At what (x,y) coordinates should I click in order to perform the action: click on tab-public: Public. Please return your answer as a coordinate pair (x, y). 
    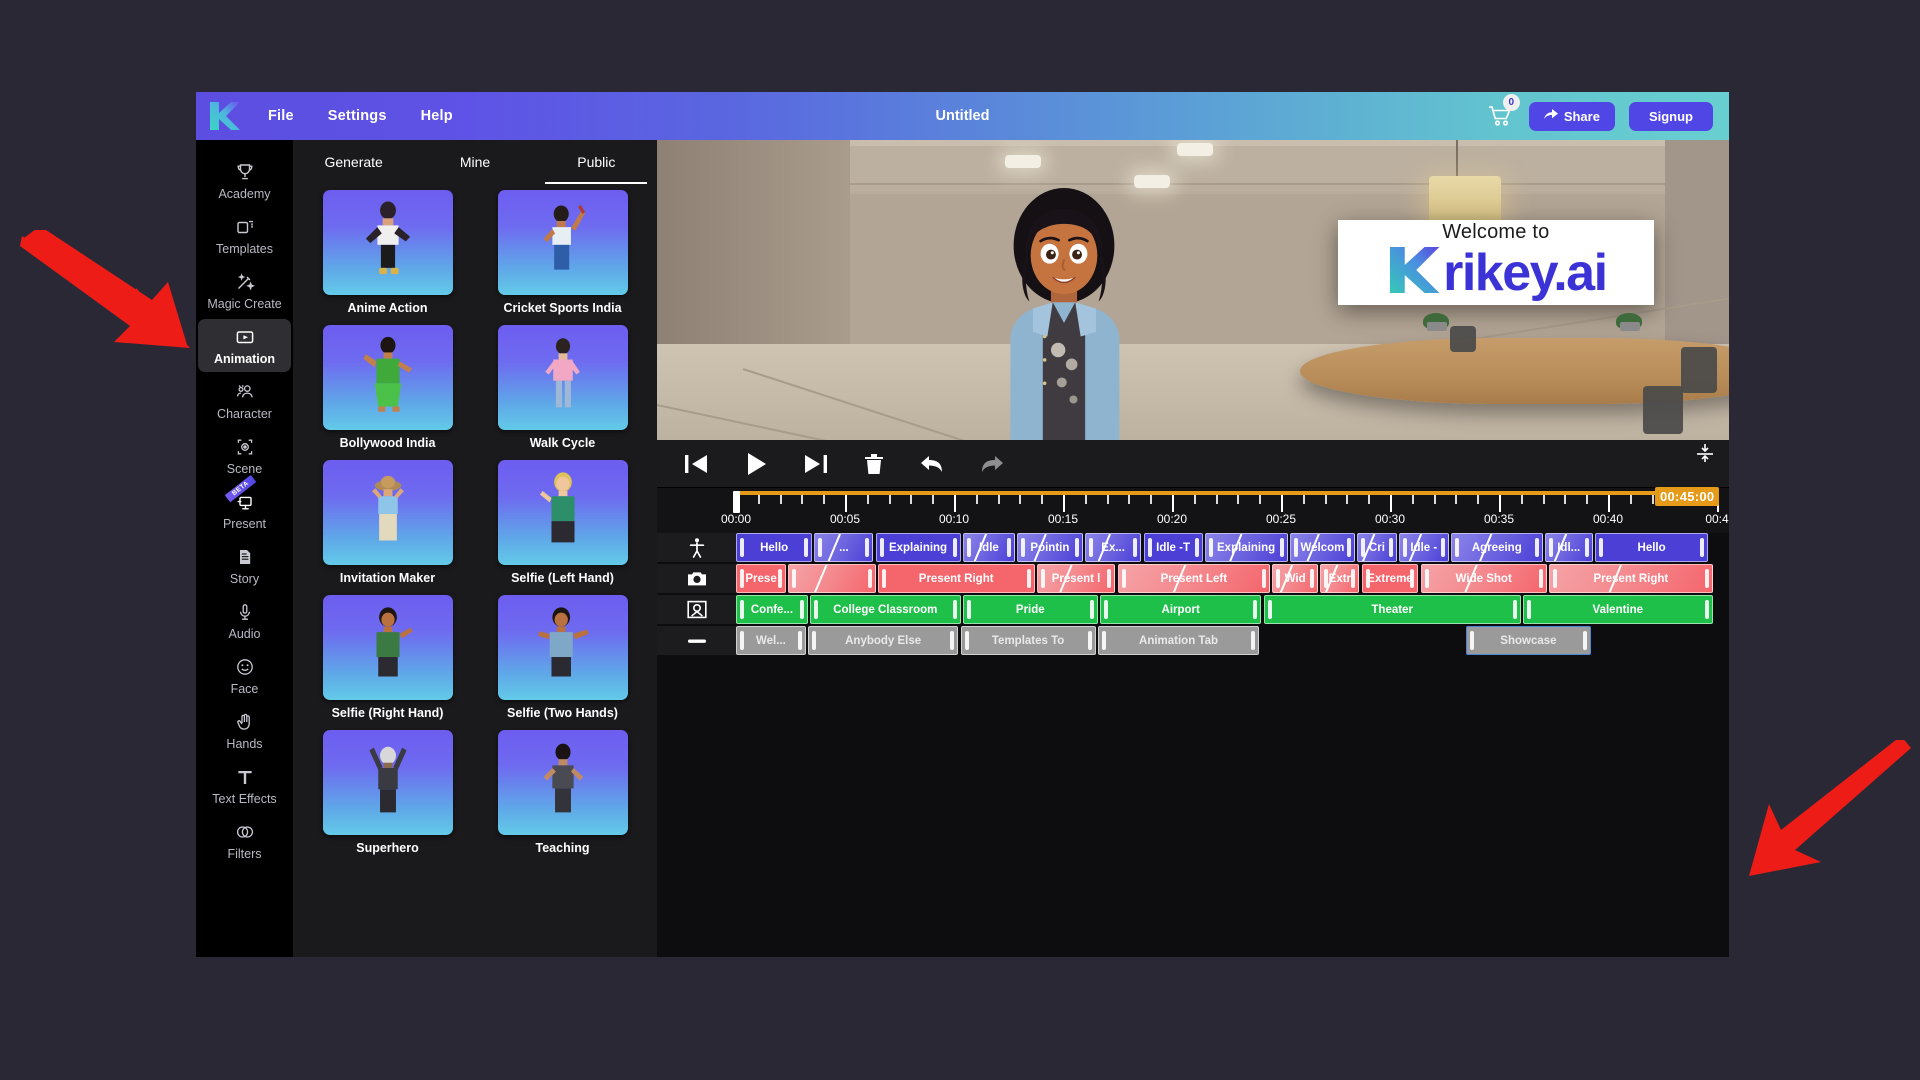
    Looking at the image, I should click on (596, 162).